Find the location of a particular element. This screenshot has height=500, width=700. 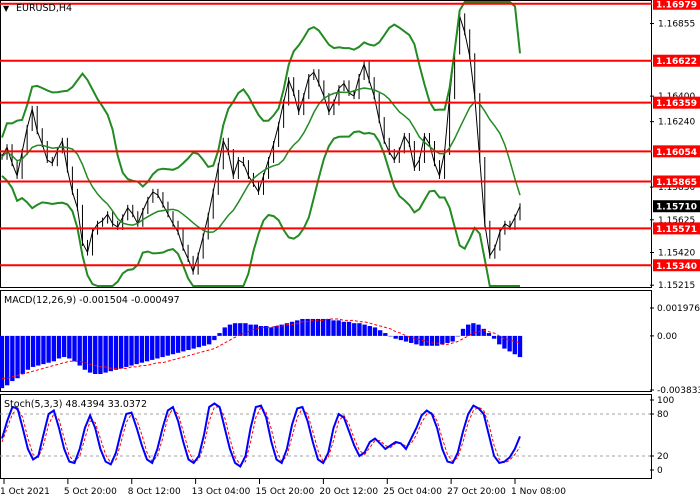

x-tick-label: 1 Oct 2021 is located at coordinates (25, 492).